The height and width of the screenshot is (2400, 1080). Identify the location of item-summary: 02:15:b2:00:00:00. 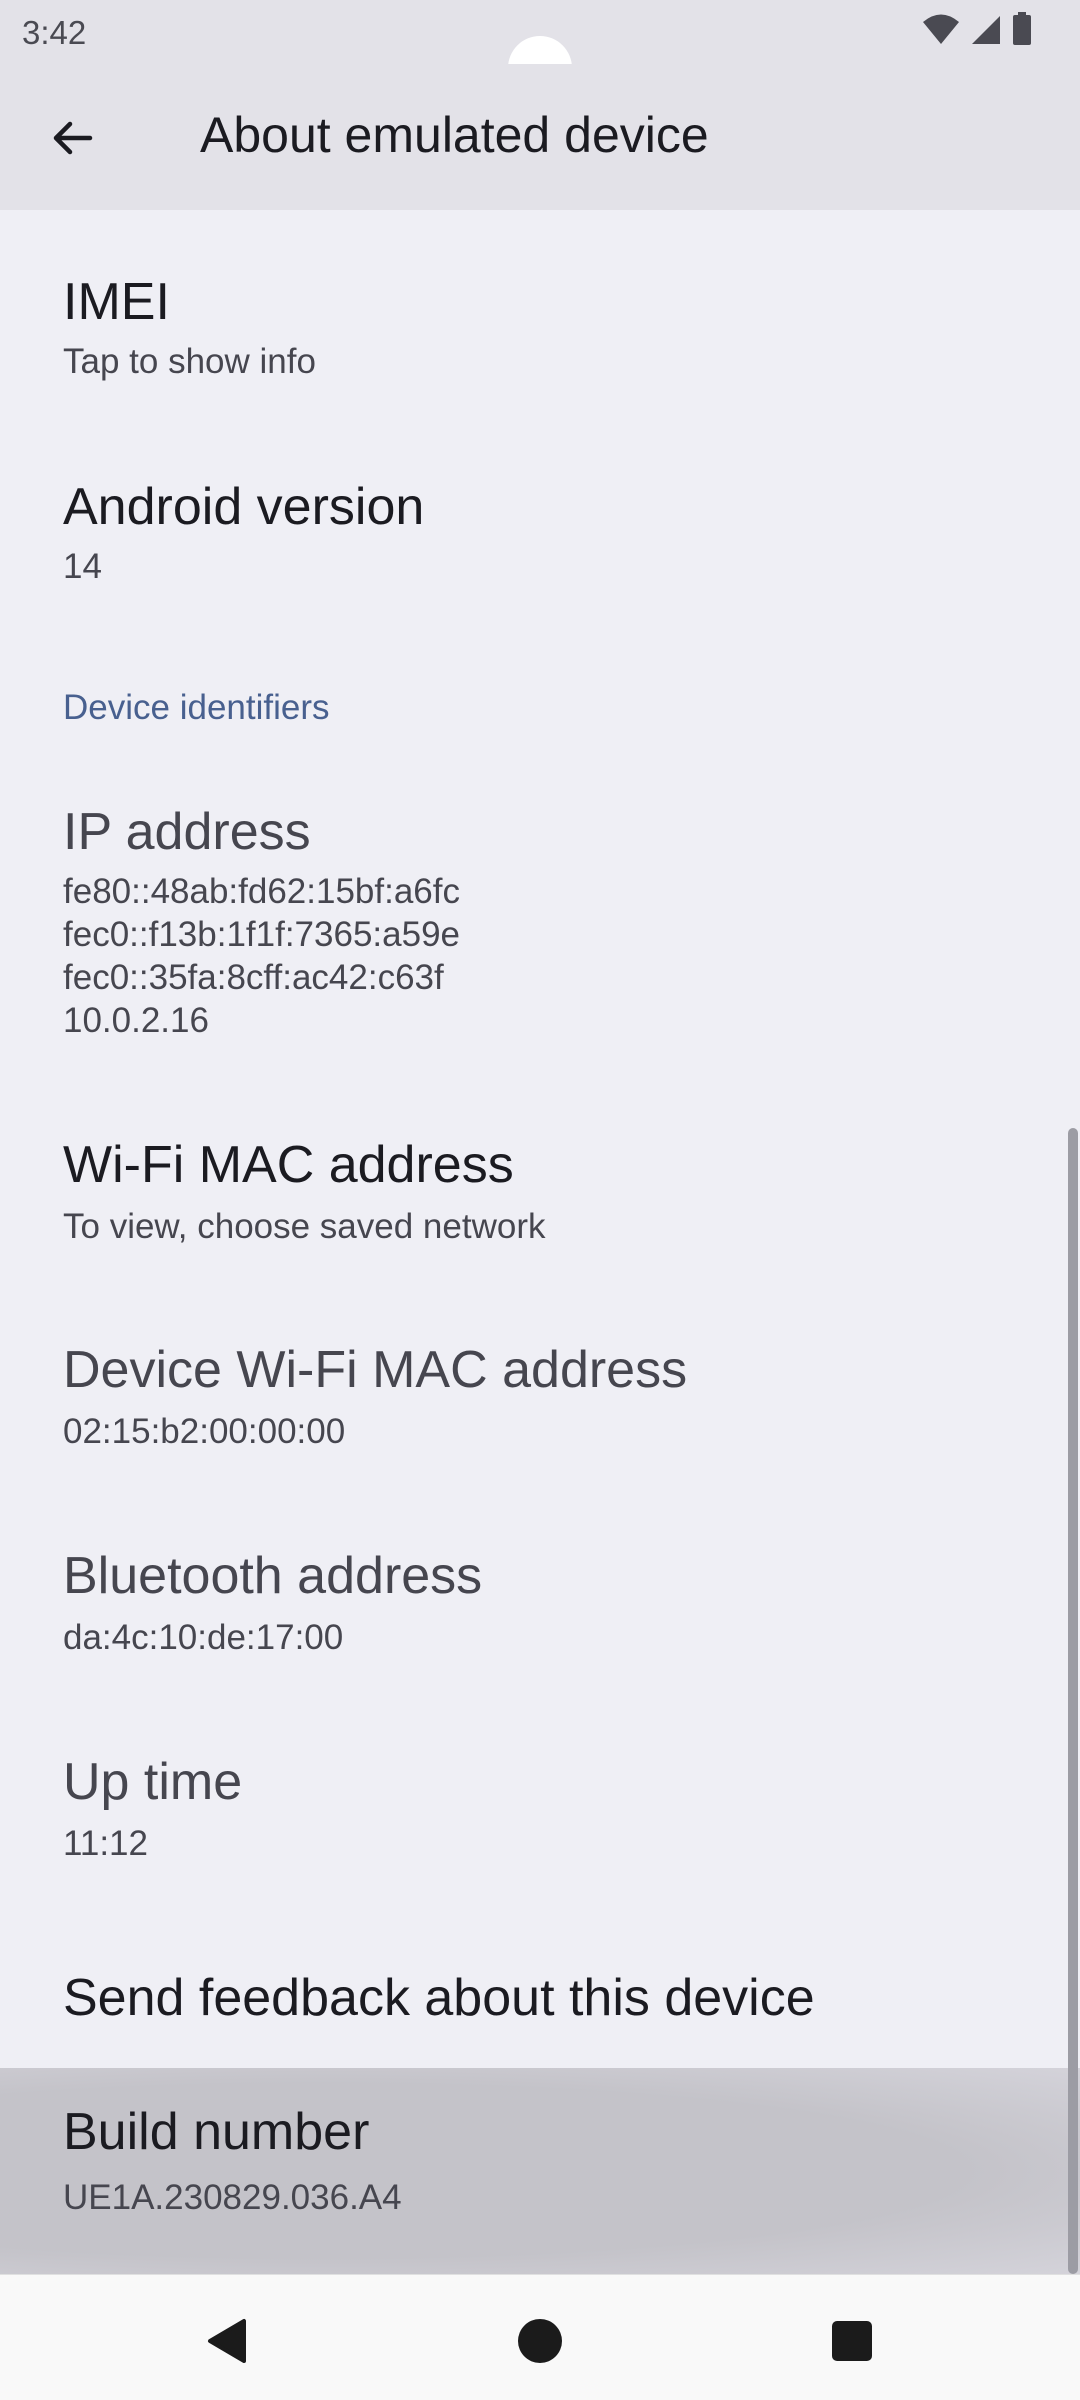
(204, 1431).